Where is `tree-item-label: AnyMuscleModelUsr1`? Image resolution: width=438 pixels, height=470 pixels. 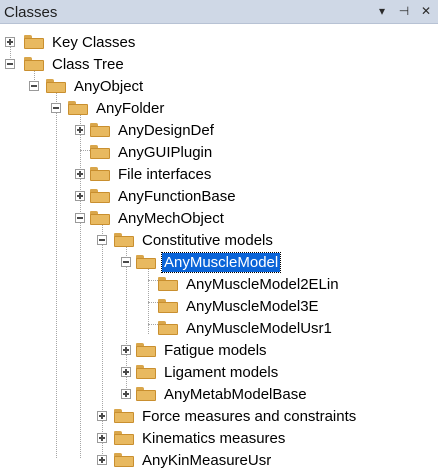
tree-item-label: AnyMuscleModelUsr1 is located at coordinates (259, 328).